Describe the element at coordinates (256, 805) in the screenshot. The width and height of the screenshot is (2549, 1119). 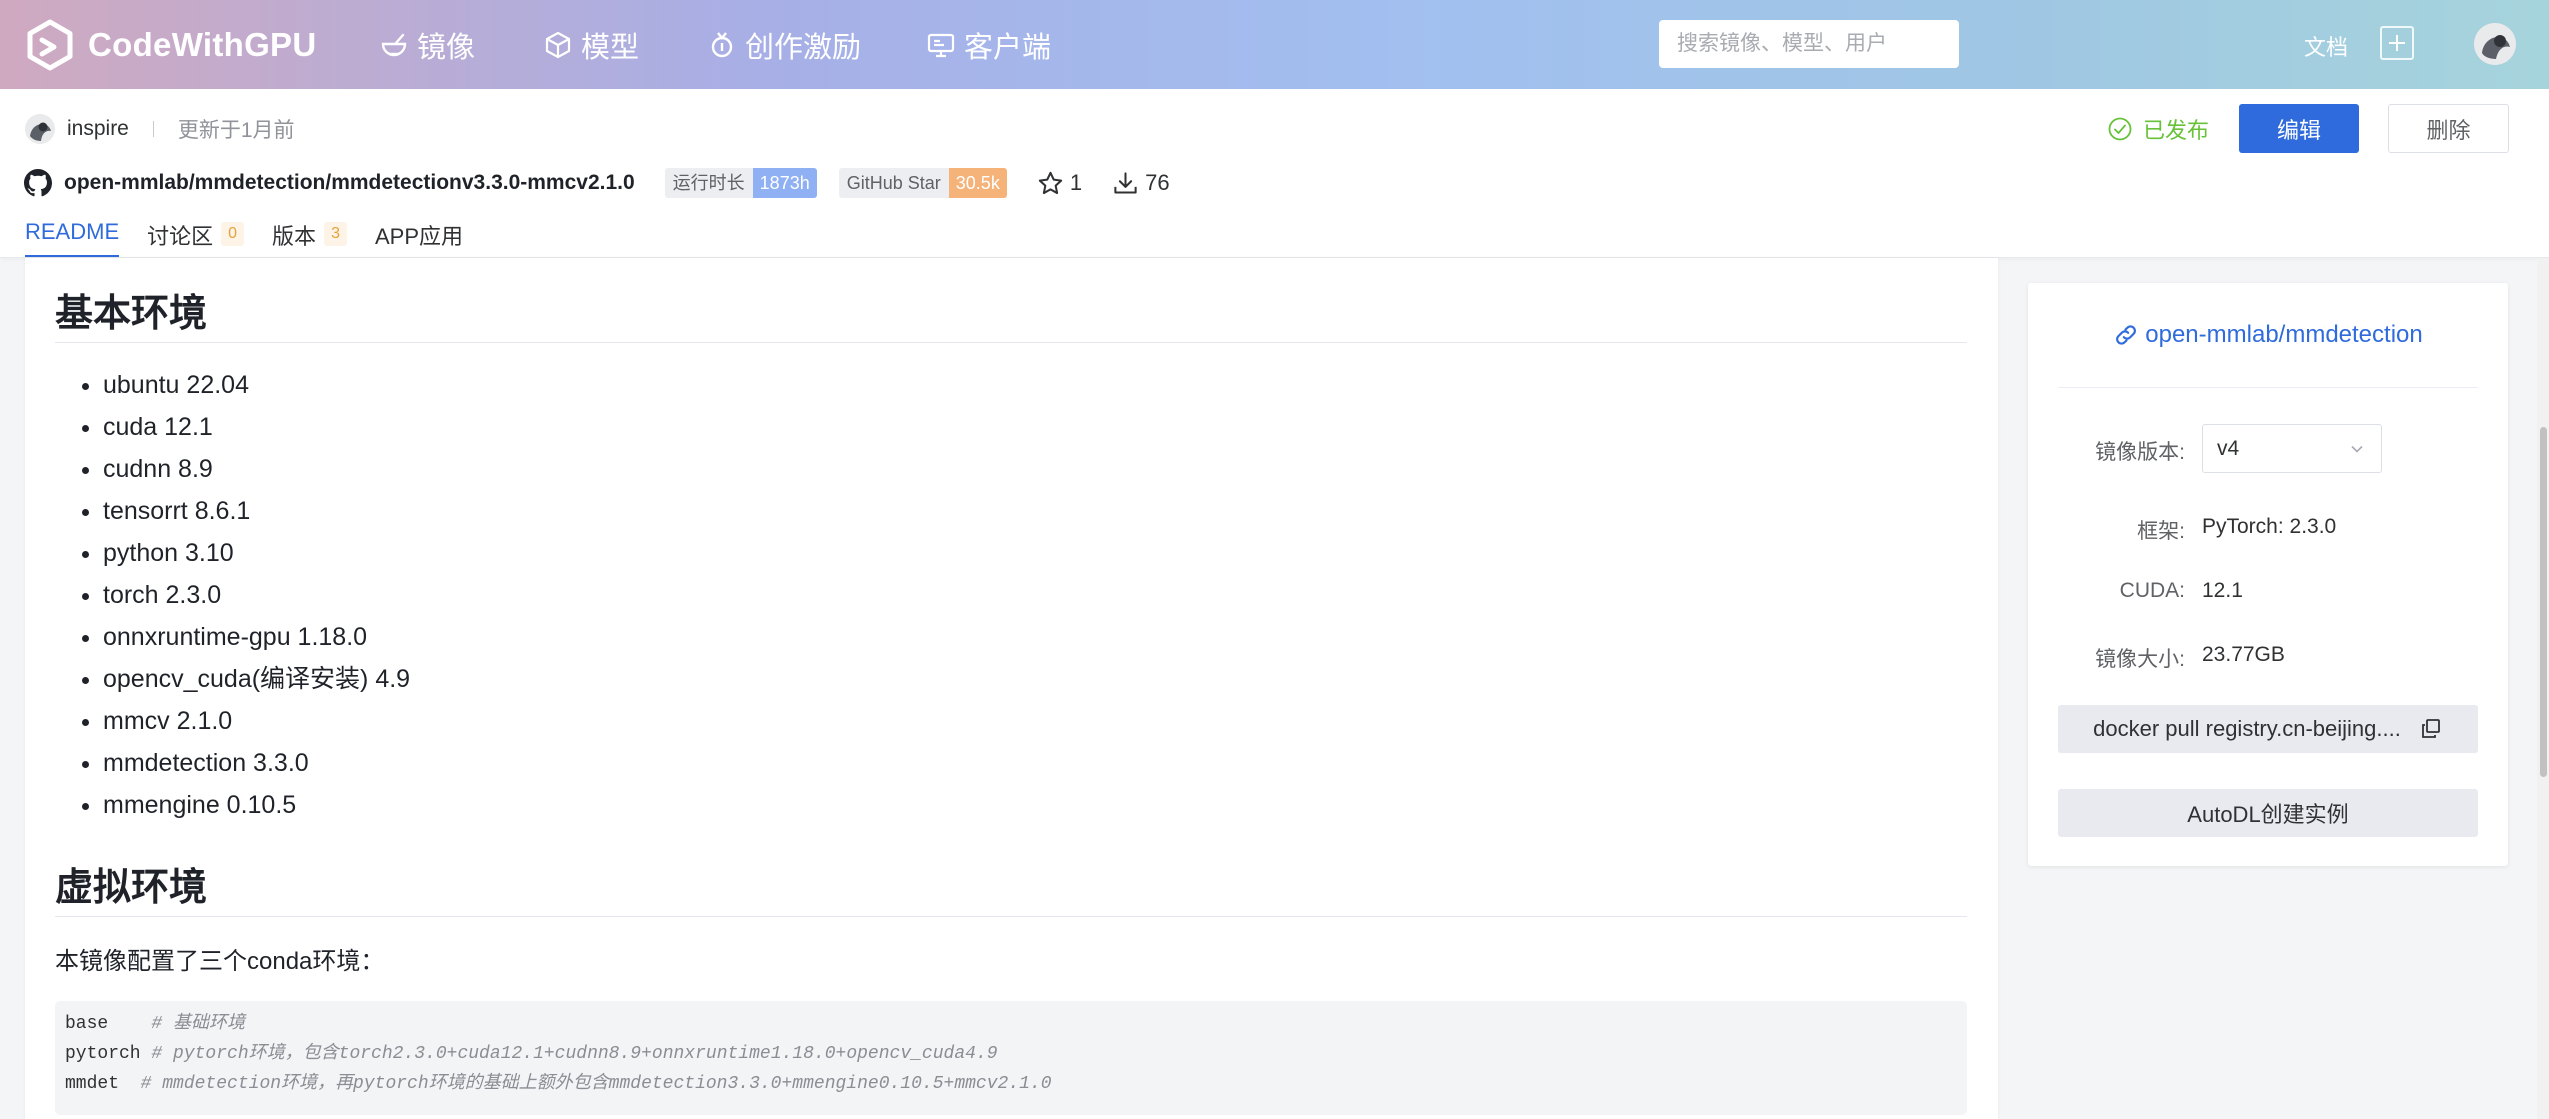
I see `list-item: mmengine 0.10.5` at that location.